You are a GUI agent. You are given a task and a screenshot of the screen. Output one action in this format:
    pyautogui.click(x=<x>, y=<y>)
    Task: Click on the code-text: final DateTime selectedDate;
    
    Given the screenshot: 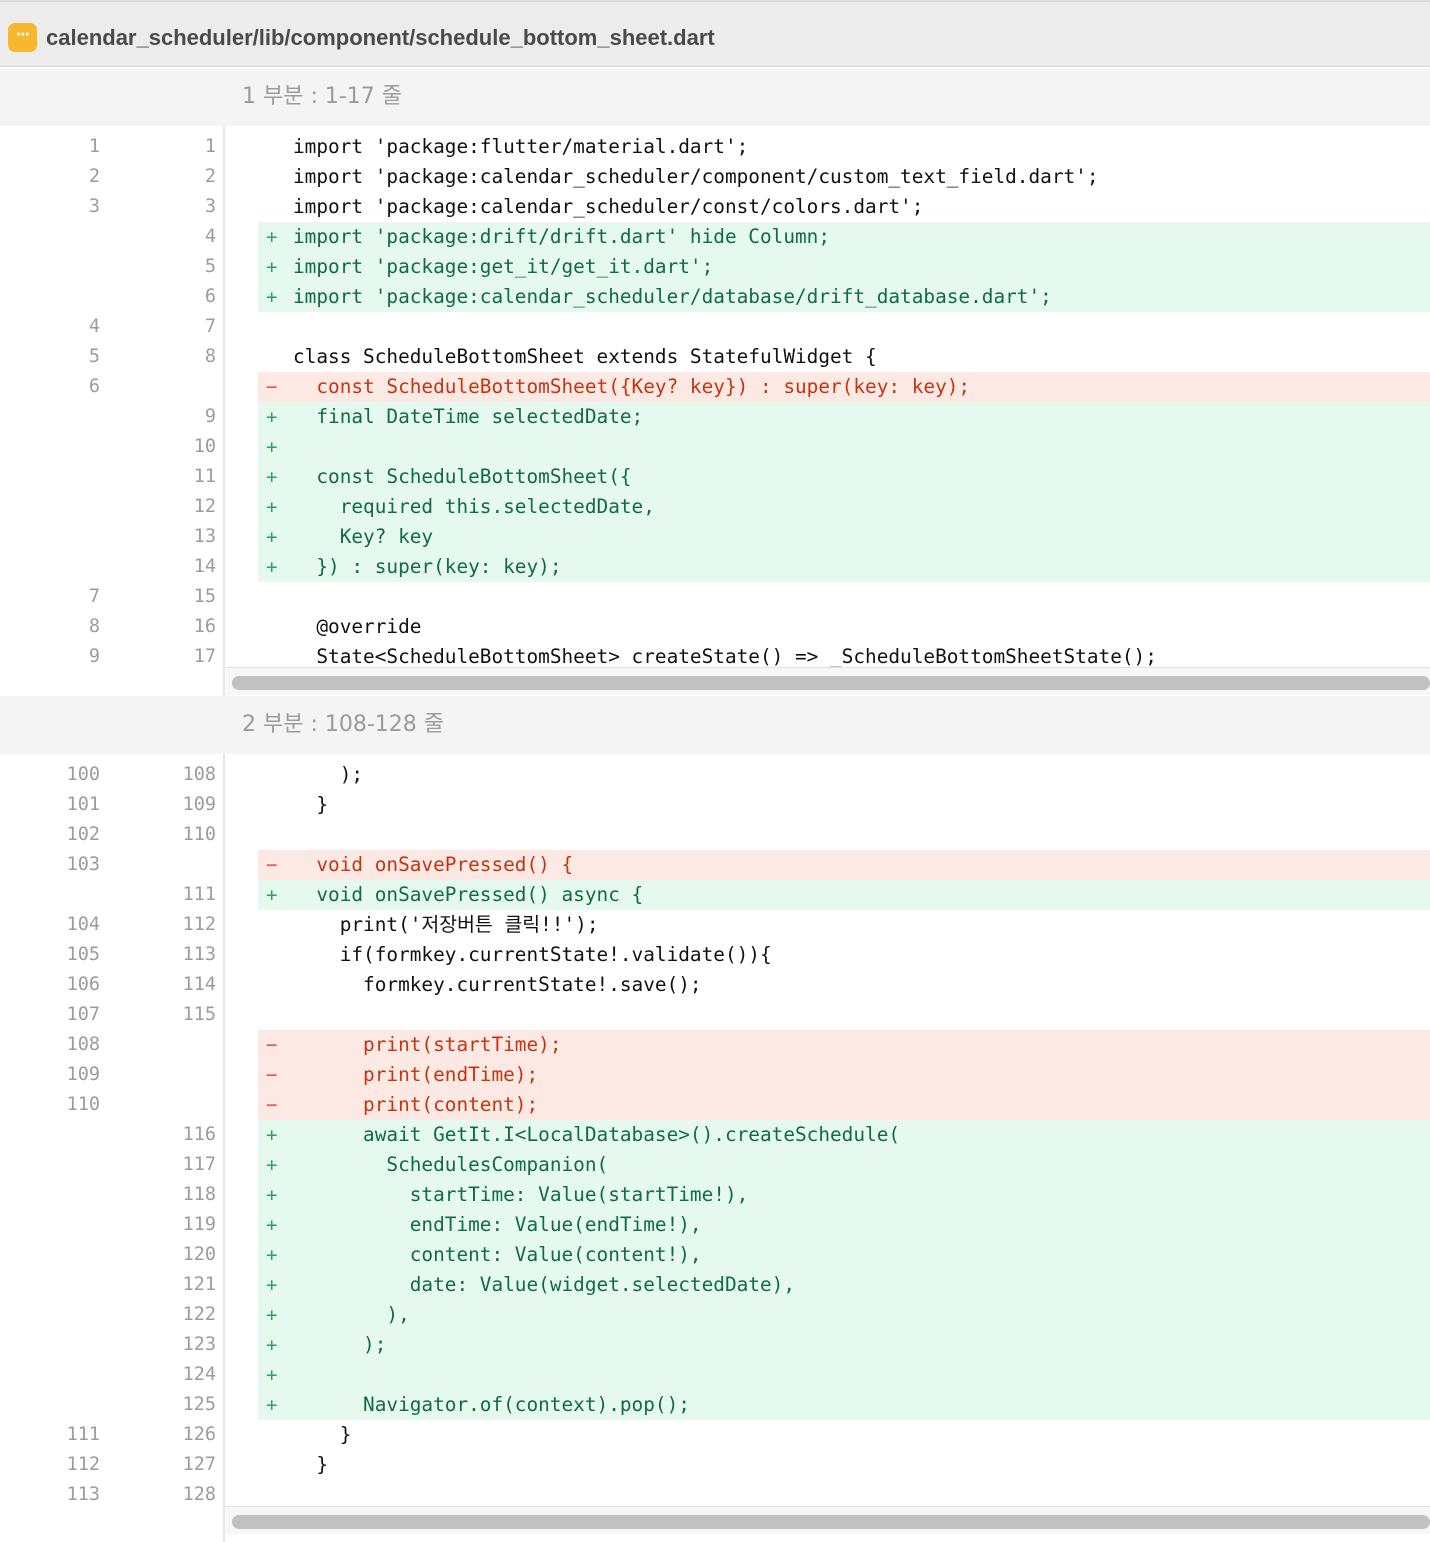 What is the action you would take?
    pyautogui.click(x=468, y=416)
    